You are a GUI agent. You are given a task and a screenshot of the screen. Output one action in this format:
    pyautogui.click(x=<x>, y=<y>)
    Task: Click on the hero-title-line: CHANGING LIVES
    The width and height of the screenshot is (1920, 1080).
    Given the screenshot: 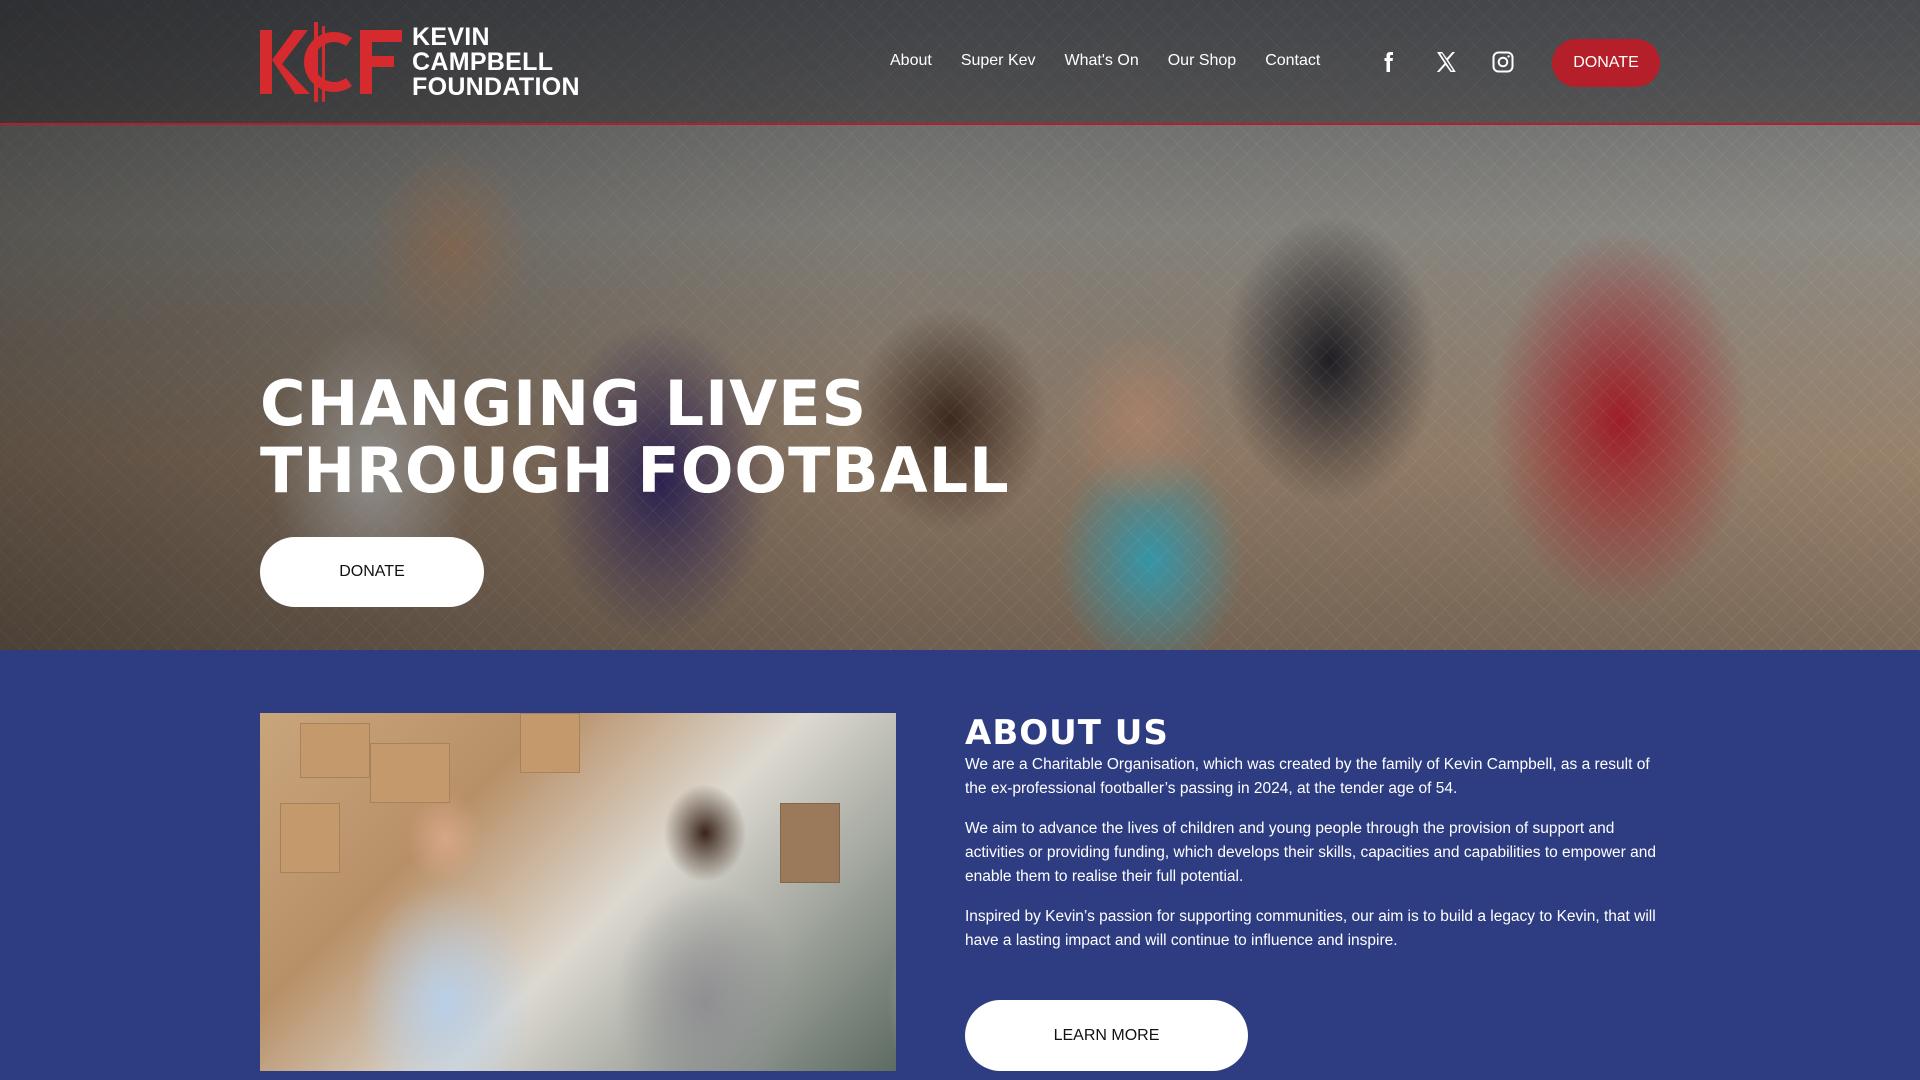 What is the action you would take?
    pyautogui.click(x=564, y=403)
    